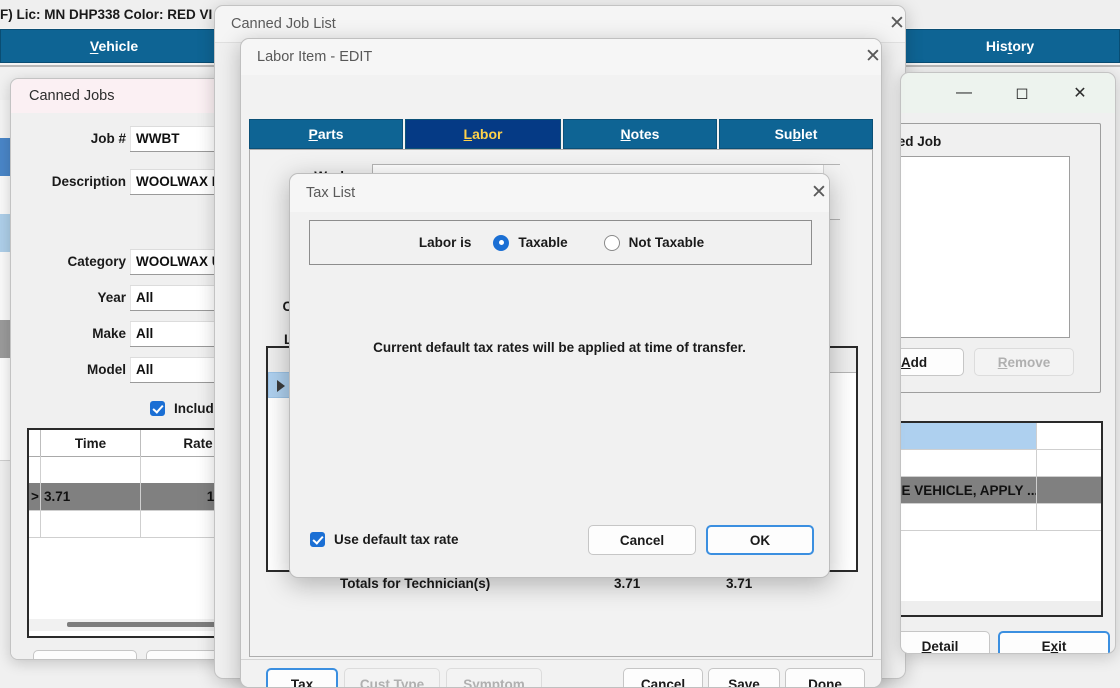 This screenshot has width=1120, height=688. I want to click on tab-history: History, so click(1010, 46).